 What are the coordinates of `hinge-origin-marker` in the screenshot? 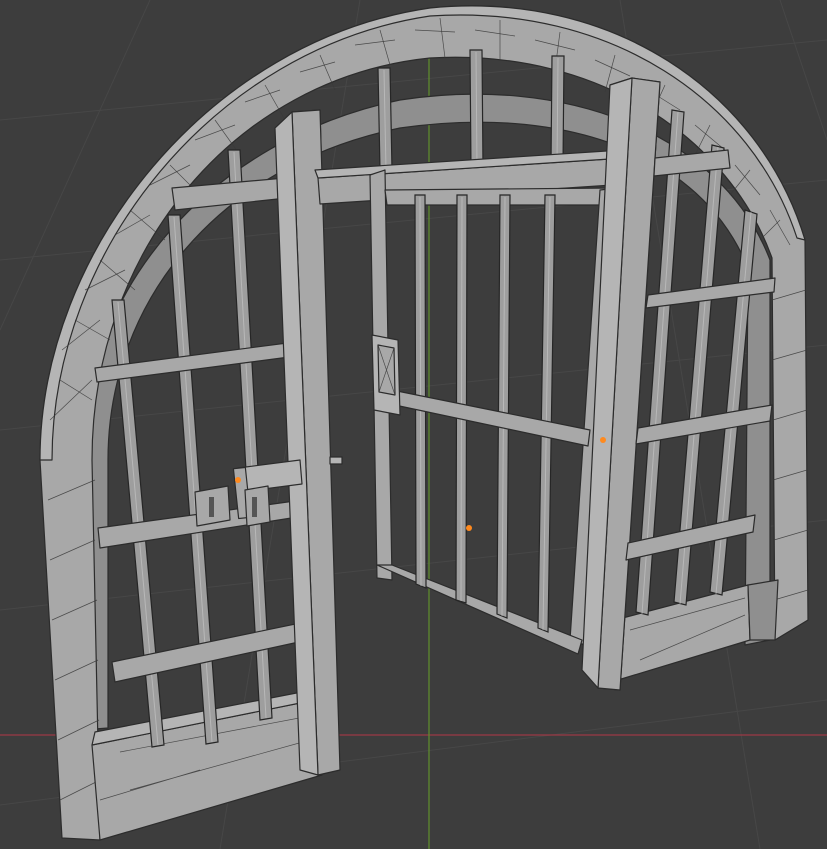 It's located at (603, 440).